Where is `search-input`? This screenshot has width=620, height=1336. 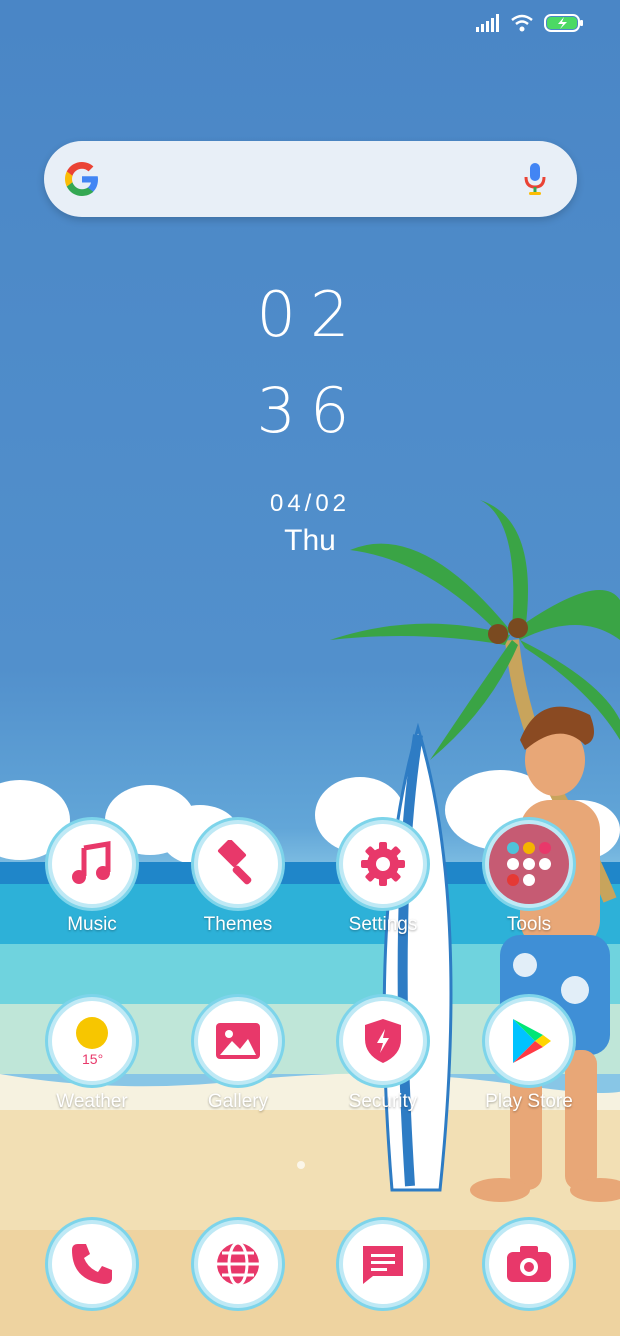
search-input is located at coordinates (312, 180).